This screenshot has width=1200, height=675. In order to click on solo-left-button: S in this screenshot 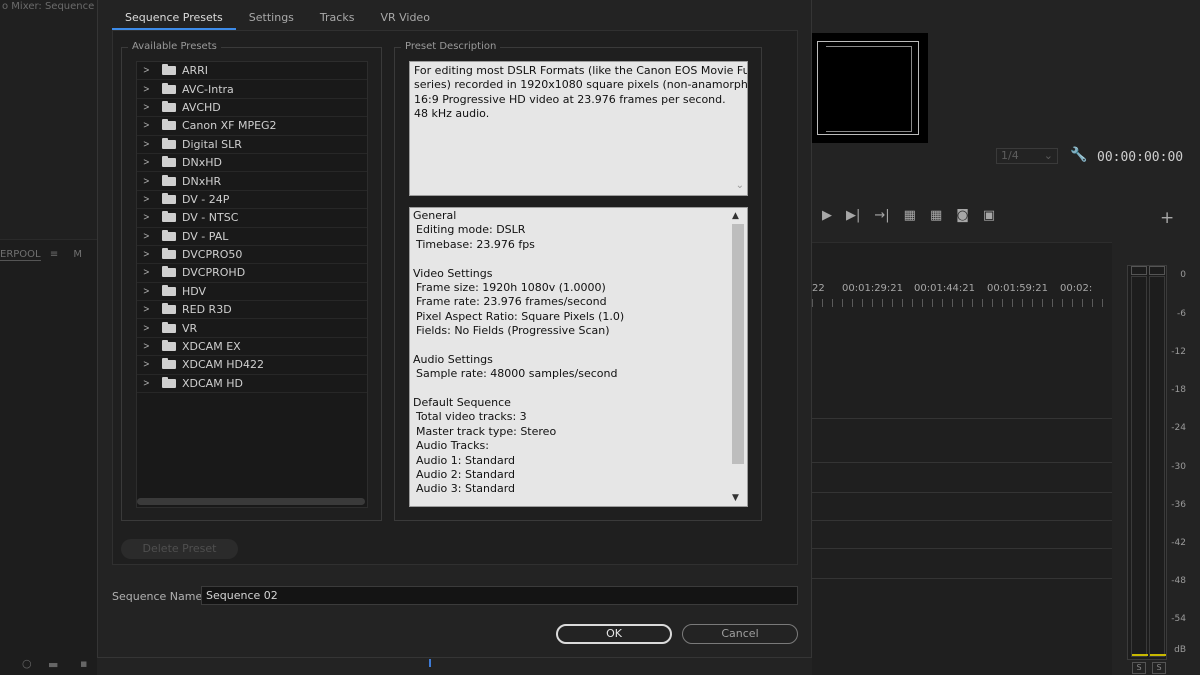, I will do `click(1139, 668)`.